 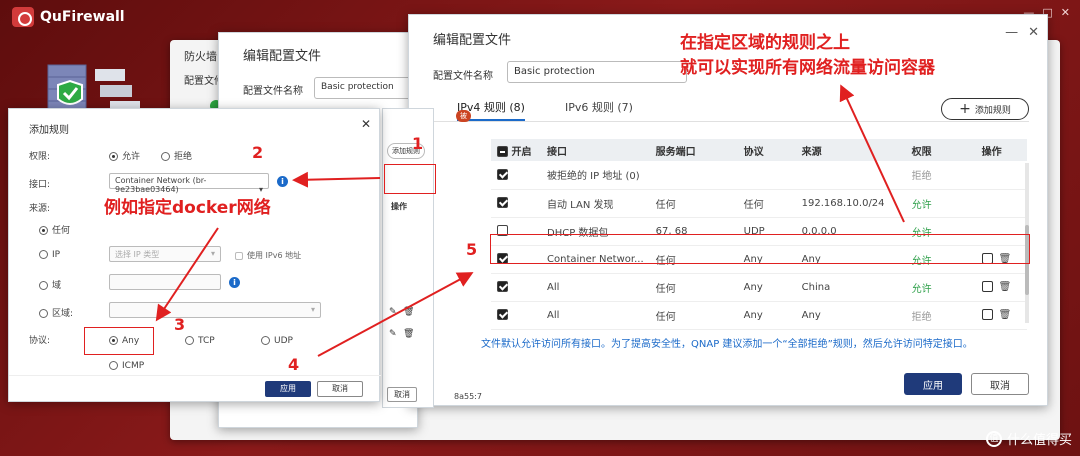 I want to click on step-5: 5, so click(x=472, y=249).